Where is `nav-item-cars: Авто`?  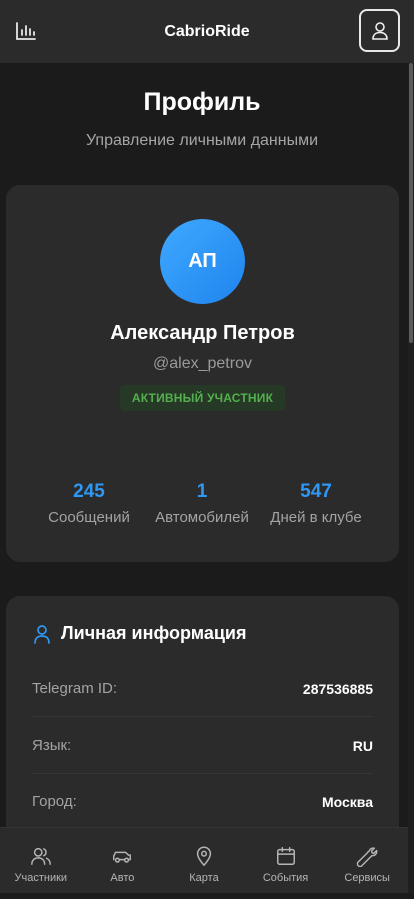 nav-item-cars: Авто is located at coordinates (123, 860).